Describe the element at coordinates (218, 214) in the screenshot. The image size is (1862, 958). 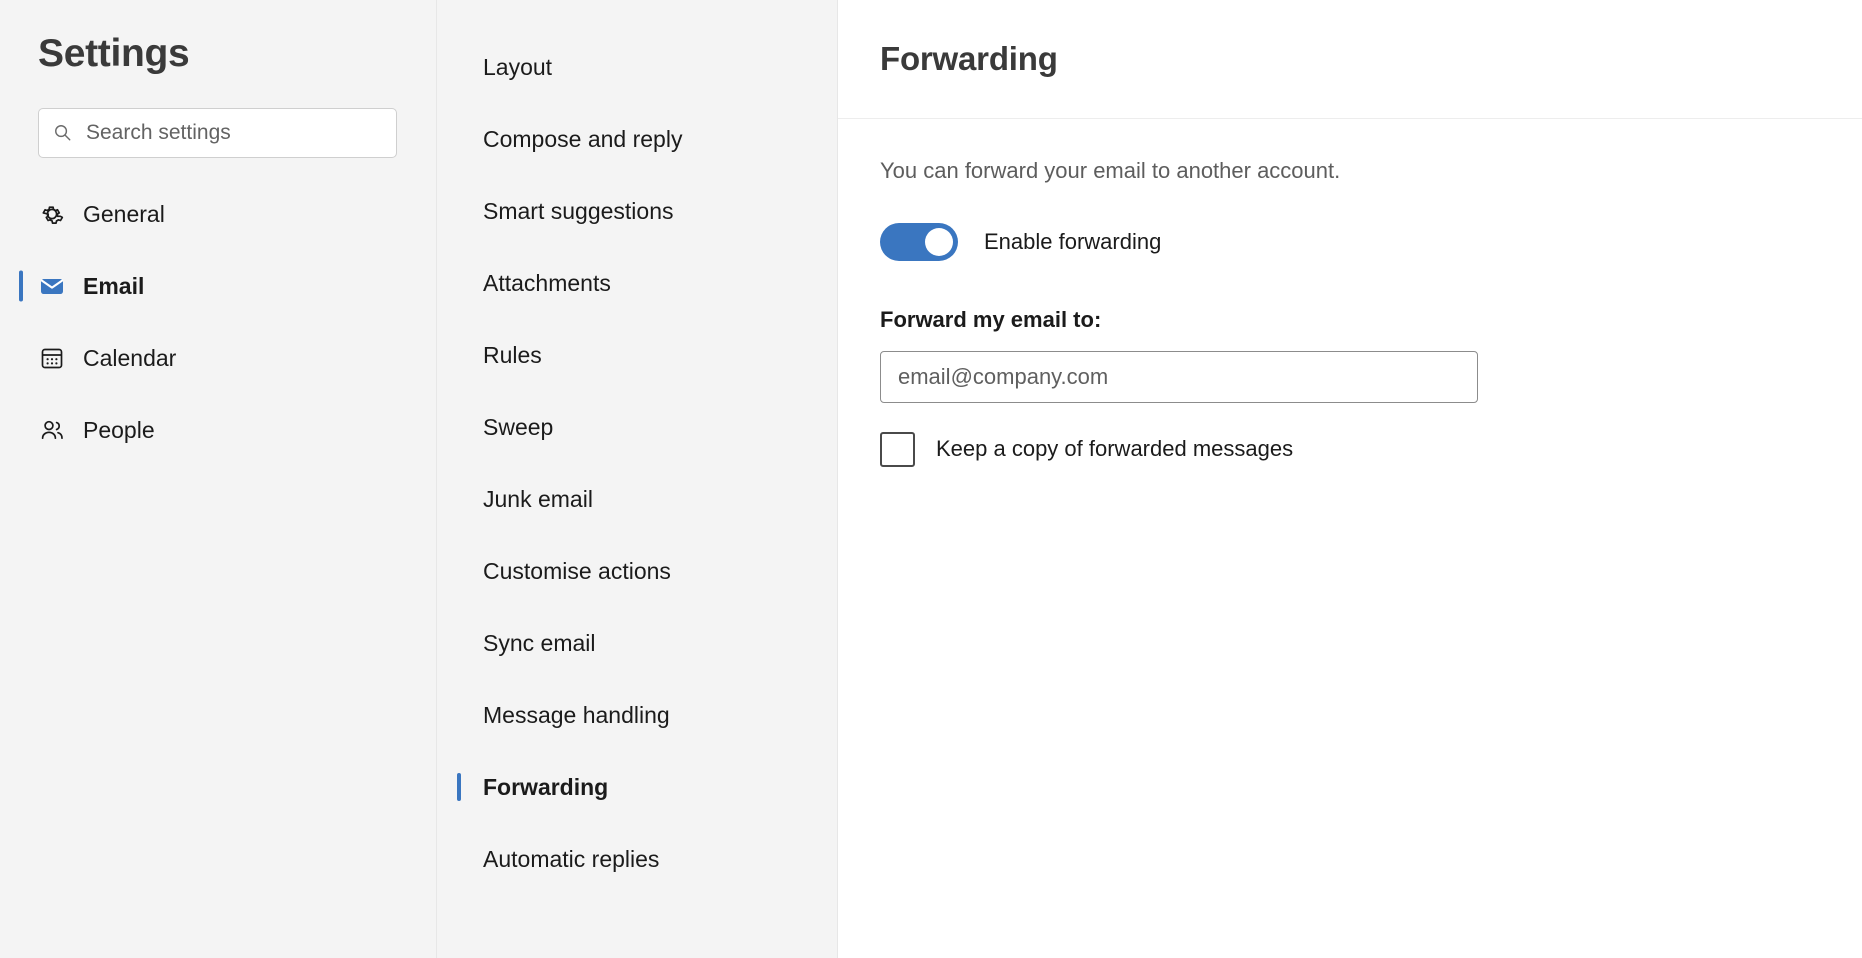
I see `sidebar-item-general: General` at that location.